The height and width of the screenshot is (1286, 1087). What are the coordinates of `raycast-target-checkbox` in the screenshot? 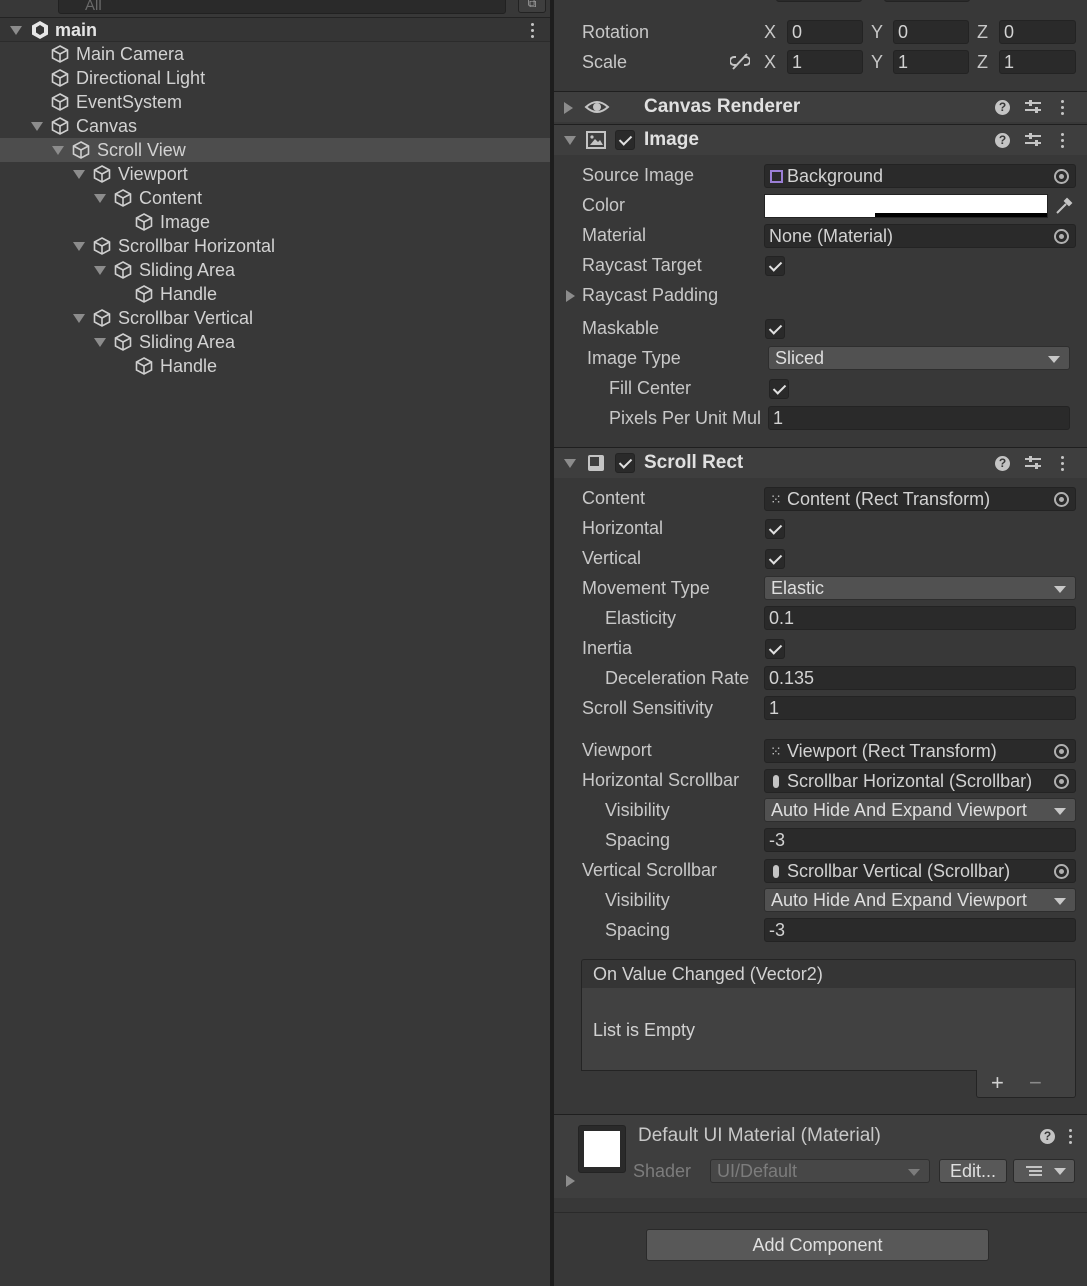 It's located at (775, 266).